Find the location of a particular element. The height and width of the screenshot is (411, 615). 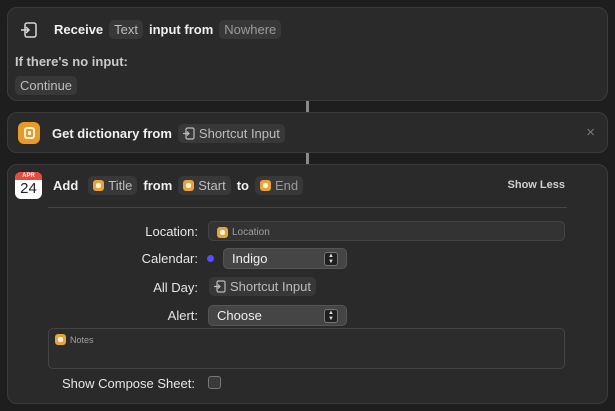

dictionary-app-icon is located at coordinates (29, 133).